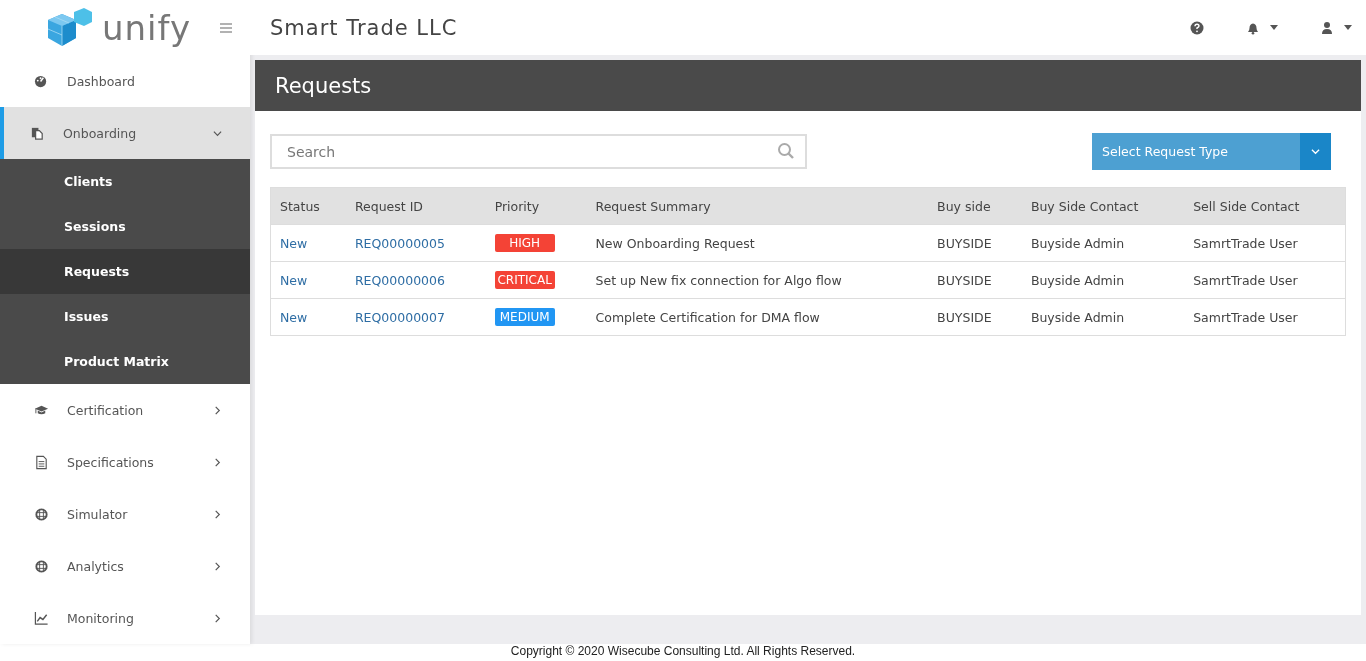  I want to click on request-id-link: REQ00000007, so click(399, 317).